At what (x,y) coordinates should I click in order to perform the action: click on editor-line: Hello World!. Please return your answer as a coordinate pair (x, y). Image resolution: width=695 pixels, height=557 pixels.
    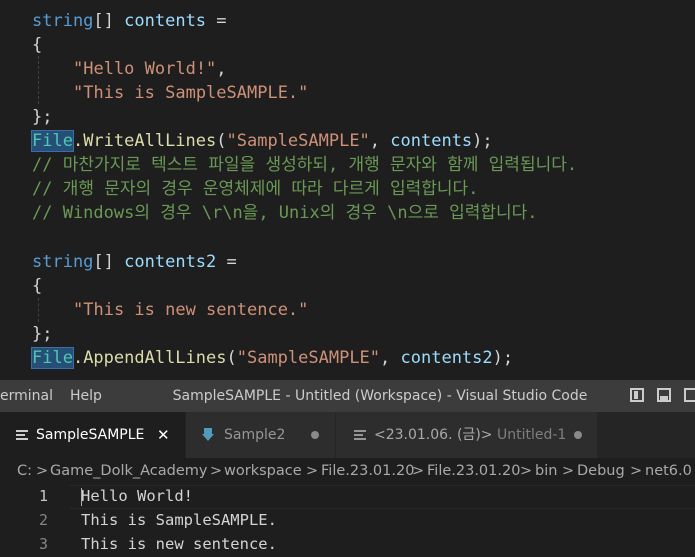
    Looking at the image, I should click on (137, 496).